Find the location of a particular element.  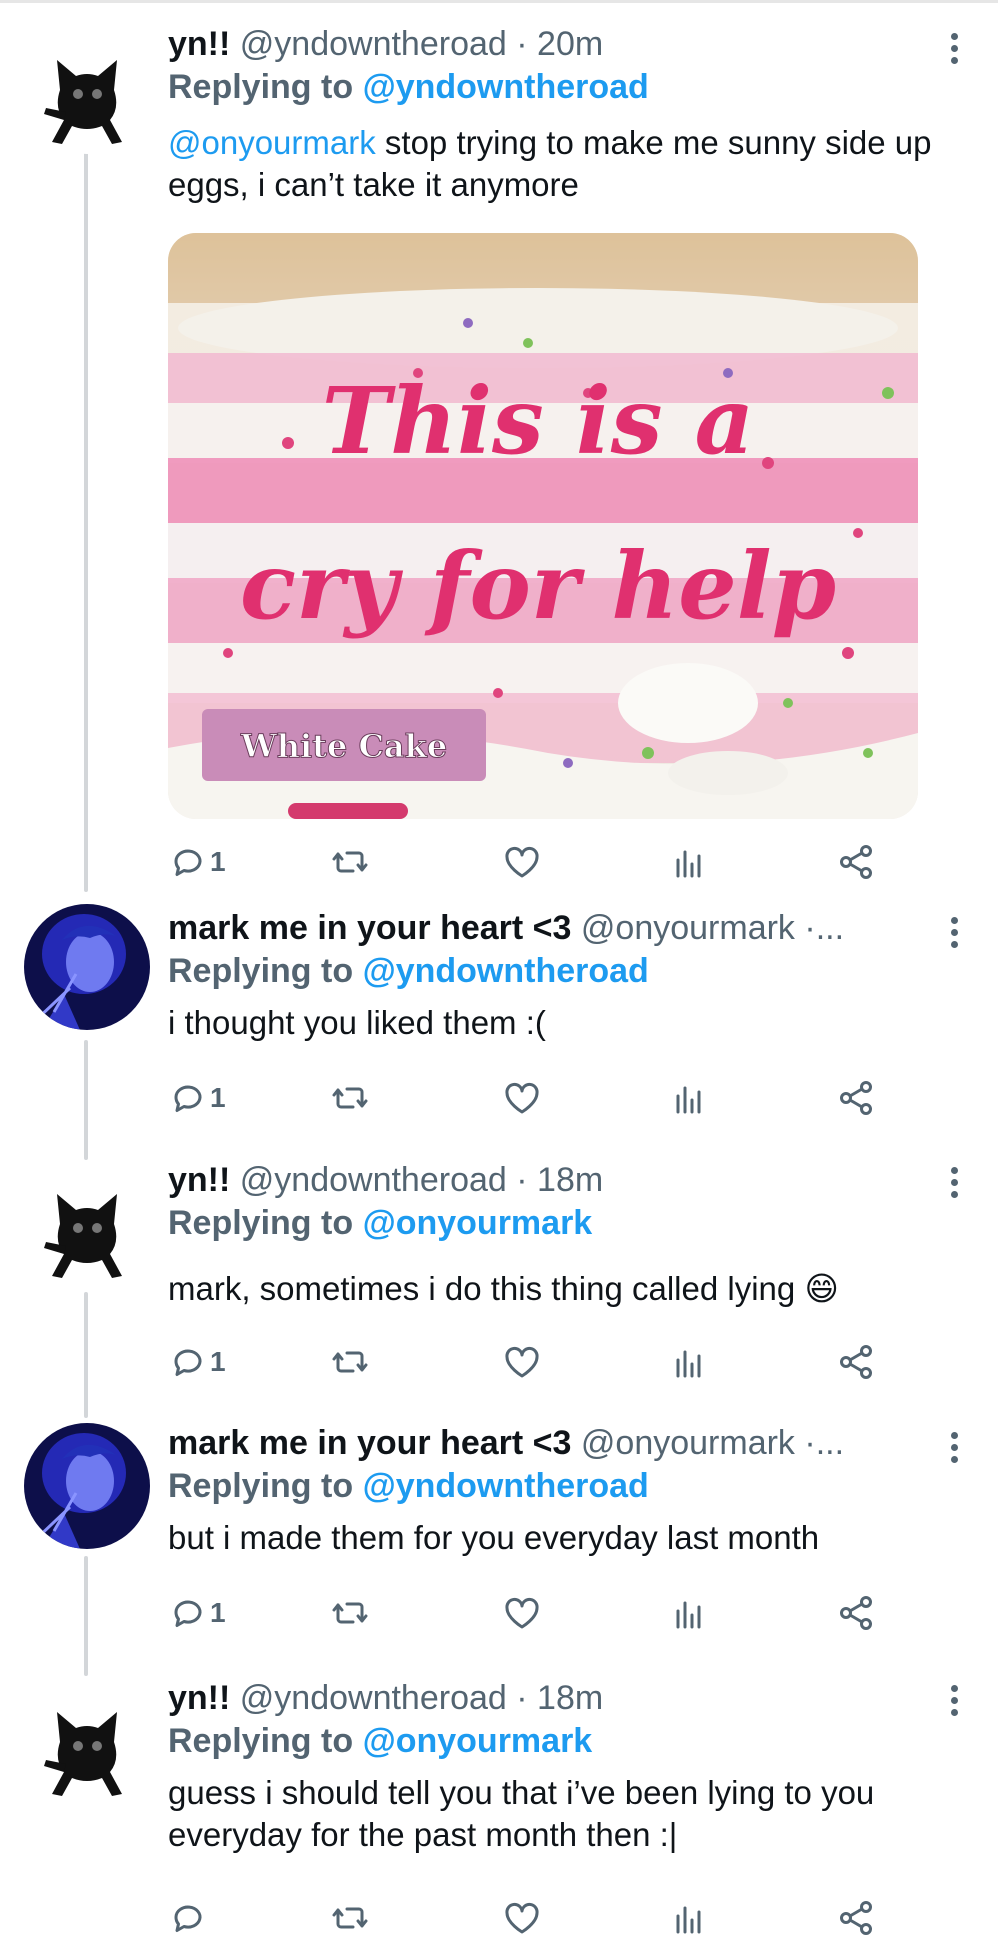

black-cat-avatar-icon is located at coordinates (87, 91).